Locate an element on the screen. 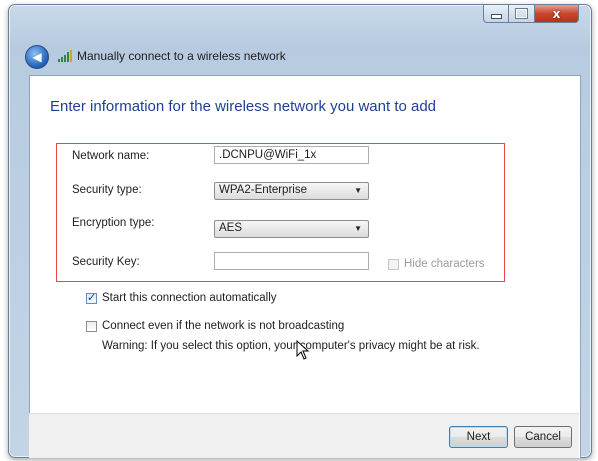 Image resolution: width=598 pixels, height=461 pixels. maximize-button is located at coordinates (522, 14).